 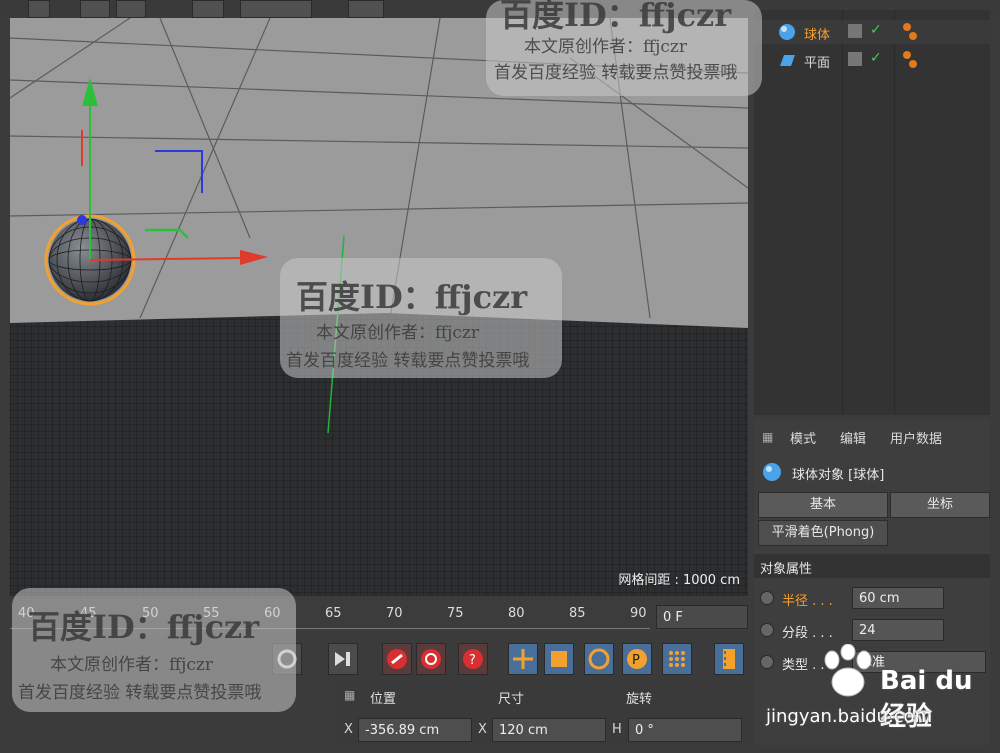 I want to click on keyframe-selection-button: ?, so click(x=473, y=659).